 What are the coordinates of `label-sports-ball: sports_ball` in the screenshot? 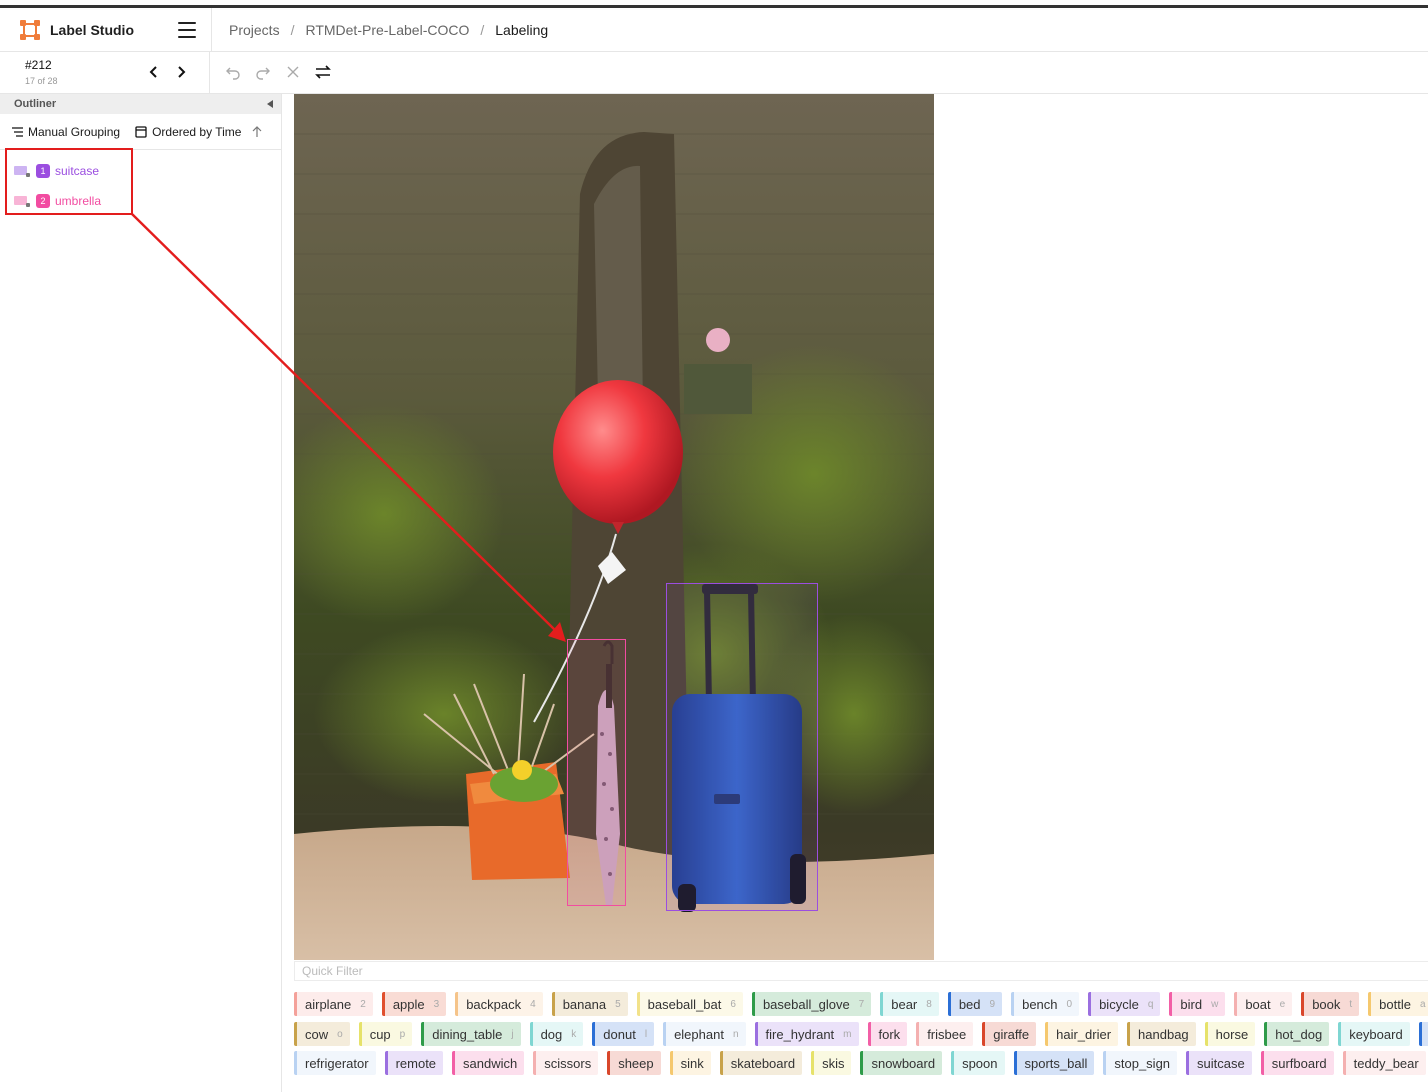 It's located at (1054, 1063).